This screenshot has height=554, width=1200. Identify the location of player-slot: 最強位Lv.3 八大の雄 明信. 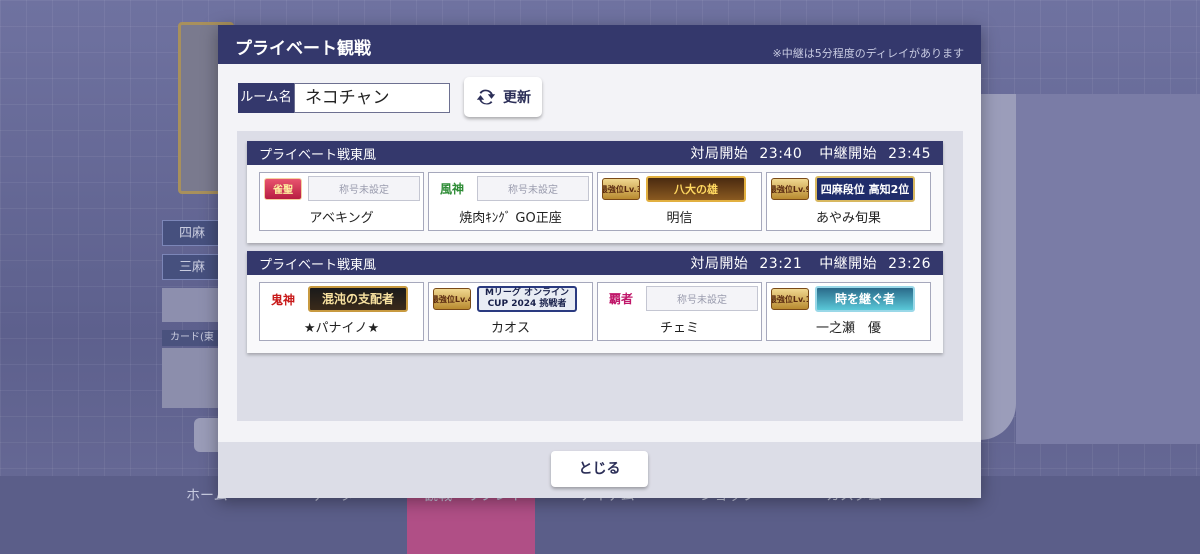
(679, 201).